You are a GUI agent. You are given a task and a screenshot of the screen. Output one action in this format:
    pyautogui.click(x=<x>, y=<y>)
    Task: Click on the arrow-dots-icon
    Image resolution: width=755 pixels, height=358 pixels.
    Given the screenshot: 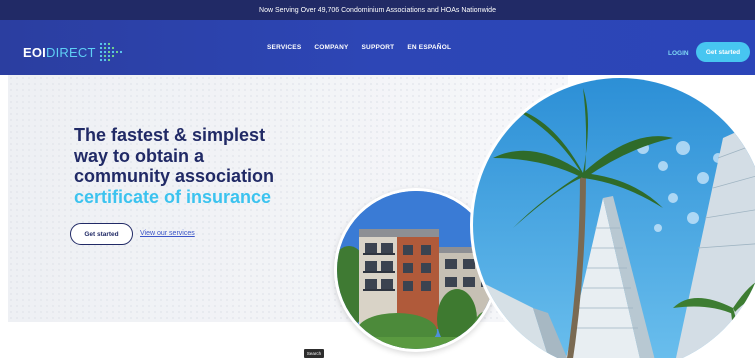 What is the action you would take?
    pyautogui.click(x=110, y=52)
    